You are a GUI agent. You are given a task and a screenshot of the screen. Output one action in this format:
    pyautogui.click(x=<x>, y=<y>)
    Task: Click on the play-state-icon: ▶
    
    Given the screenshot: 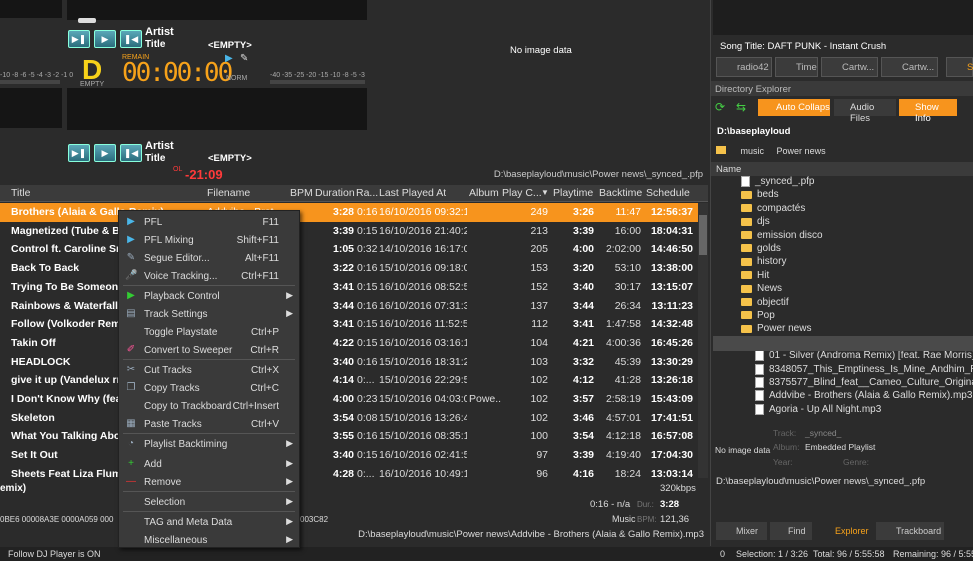 What is the action you would take?
    pyautogui.click(x=229, y=58)
    